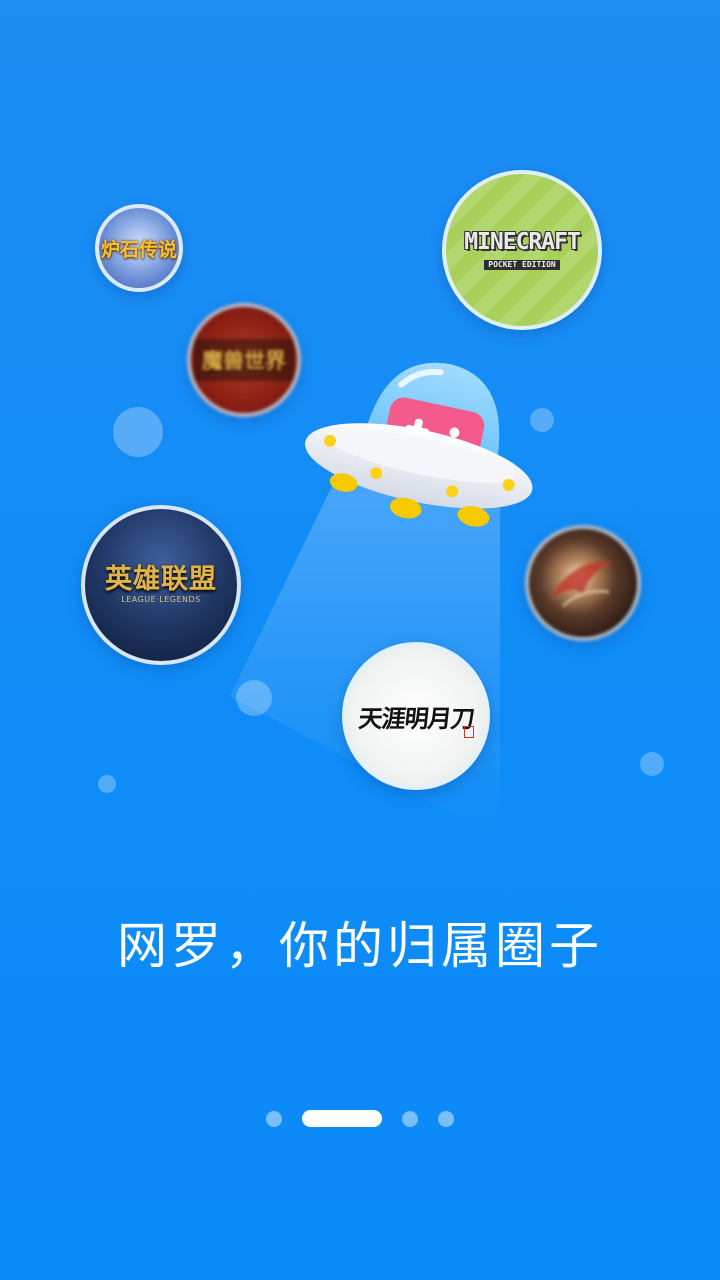 This screenshot has width=720, height=1280. I want to click on game-circle-minecraft: MINECRAFT POCKET EDITION, so click(522, 250).